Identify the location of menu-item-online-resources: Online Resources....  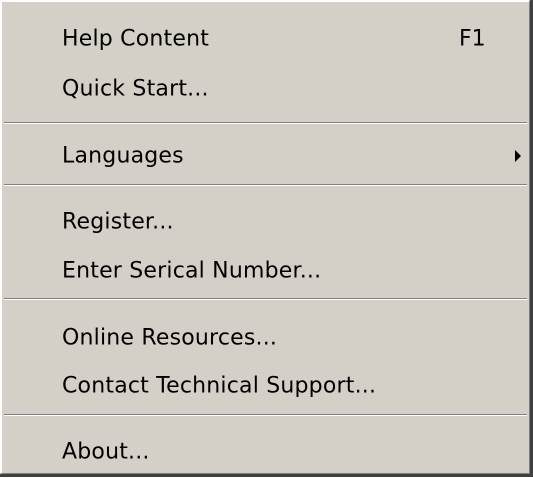
(265, 338).